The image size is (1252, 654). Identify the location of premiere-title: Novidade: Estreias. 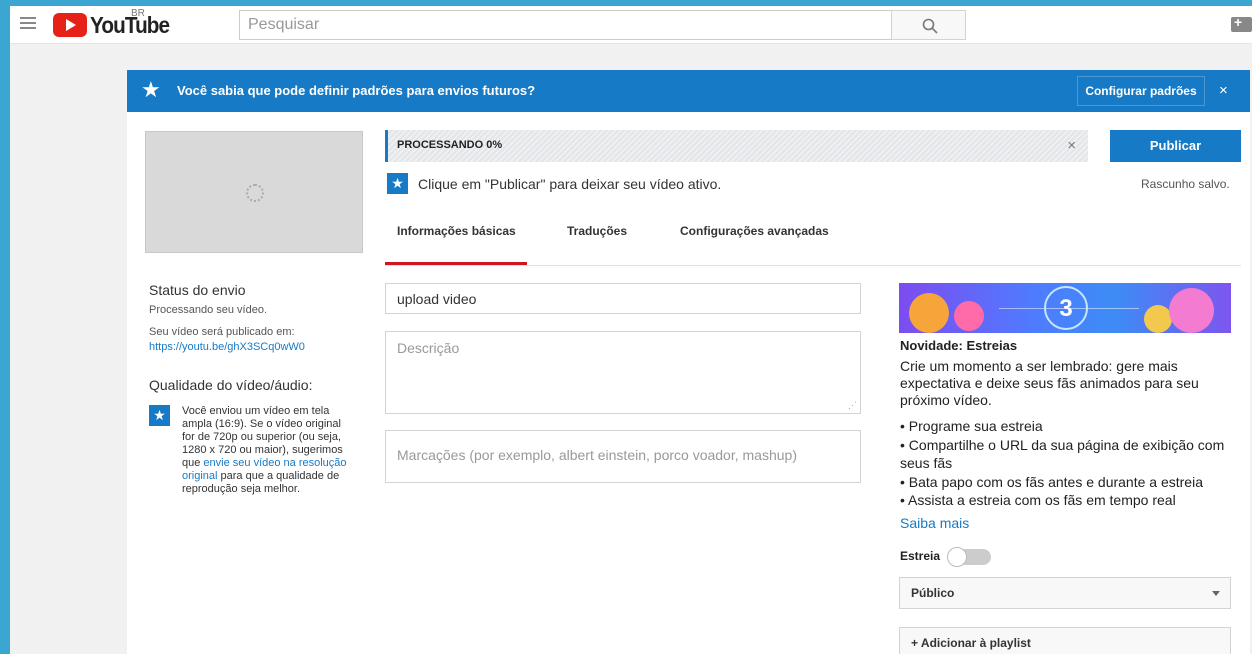
(959, 345).